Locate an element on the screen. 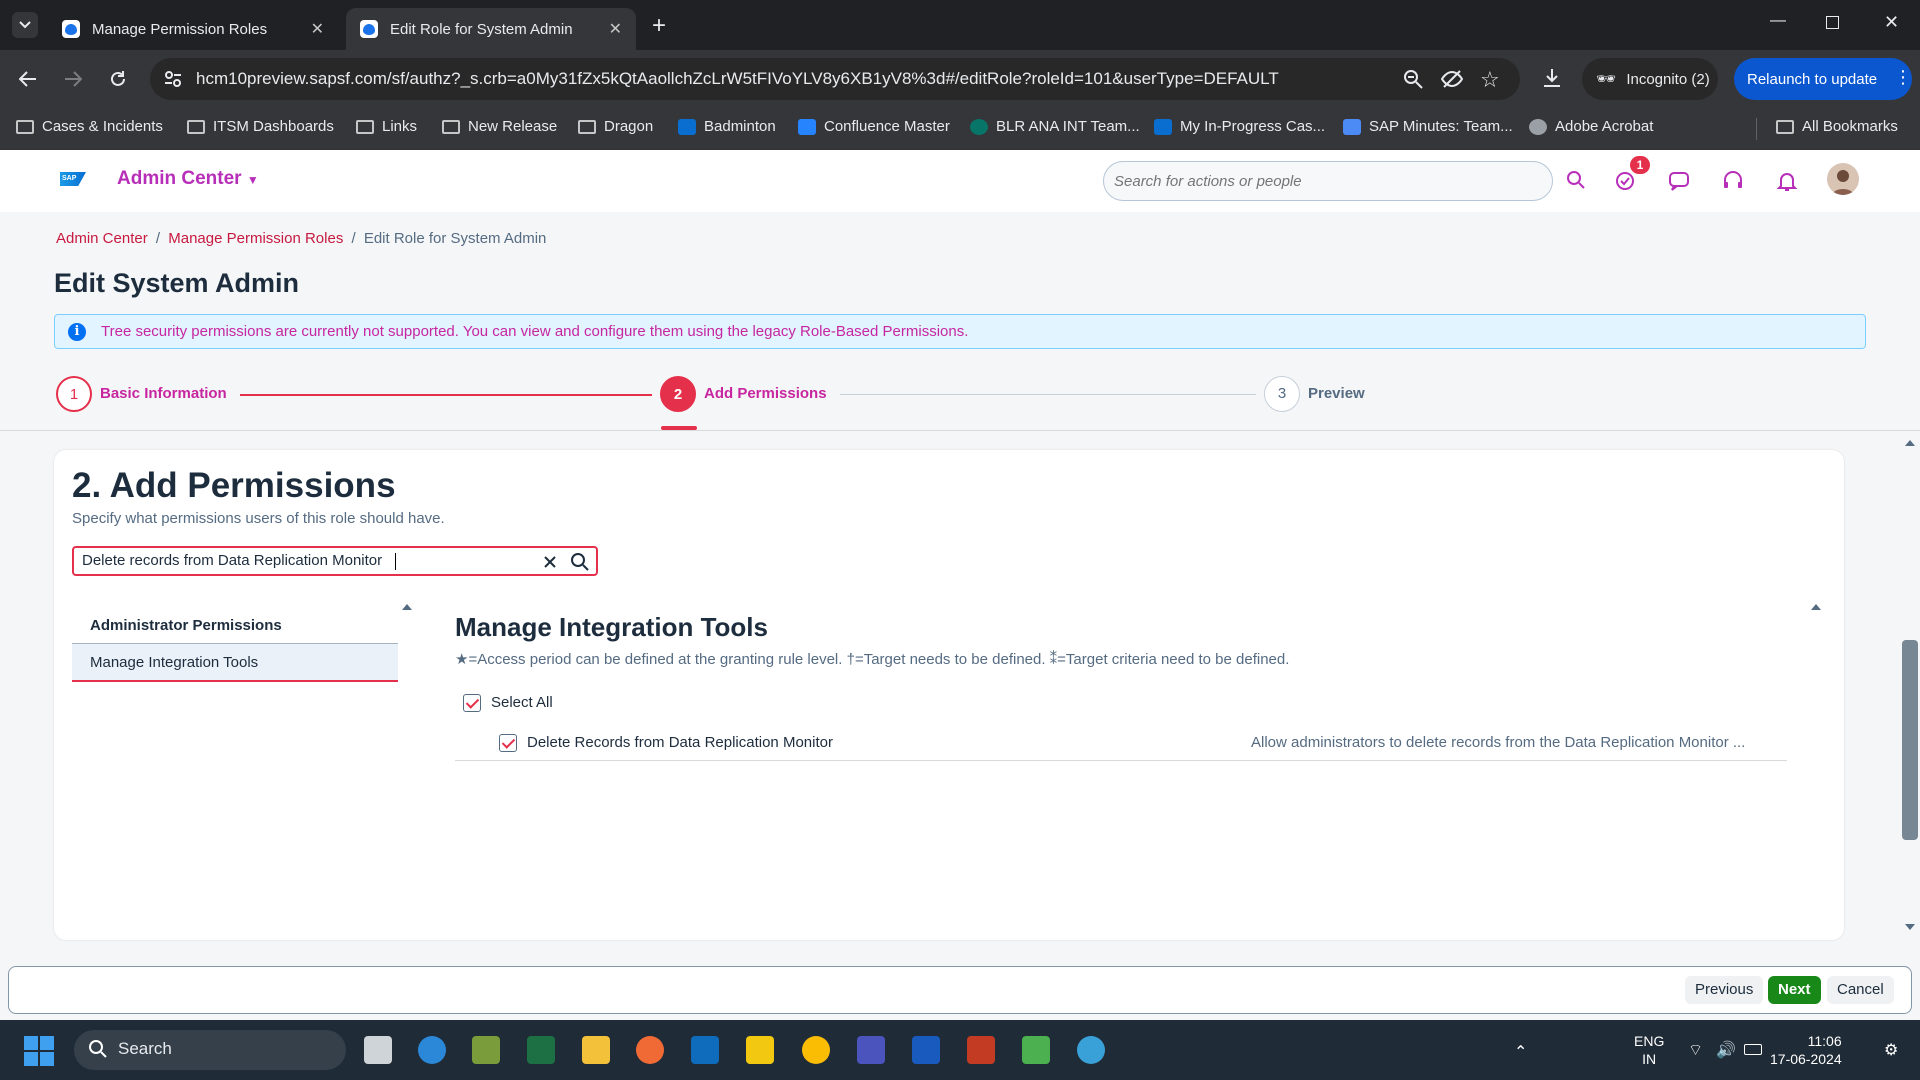  eye-off-icon is located at coordinates (1452, 79).